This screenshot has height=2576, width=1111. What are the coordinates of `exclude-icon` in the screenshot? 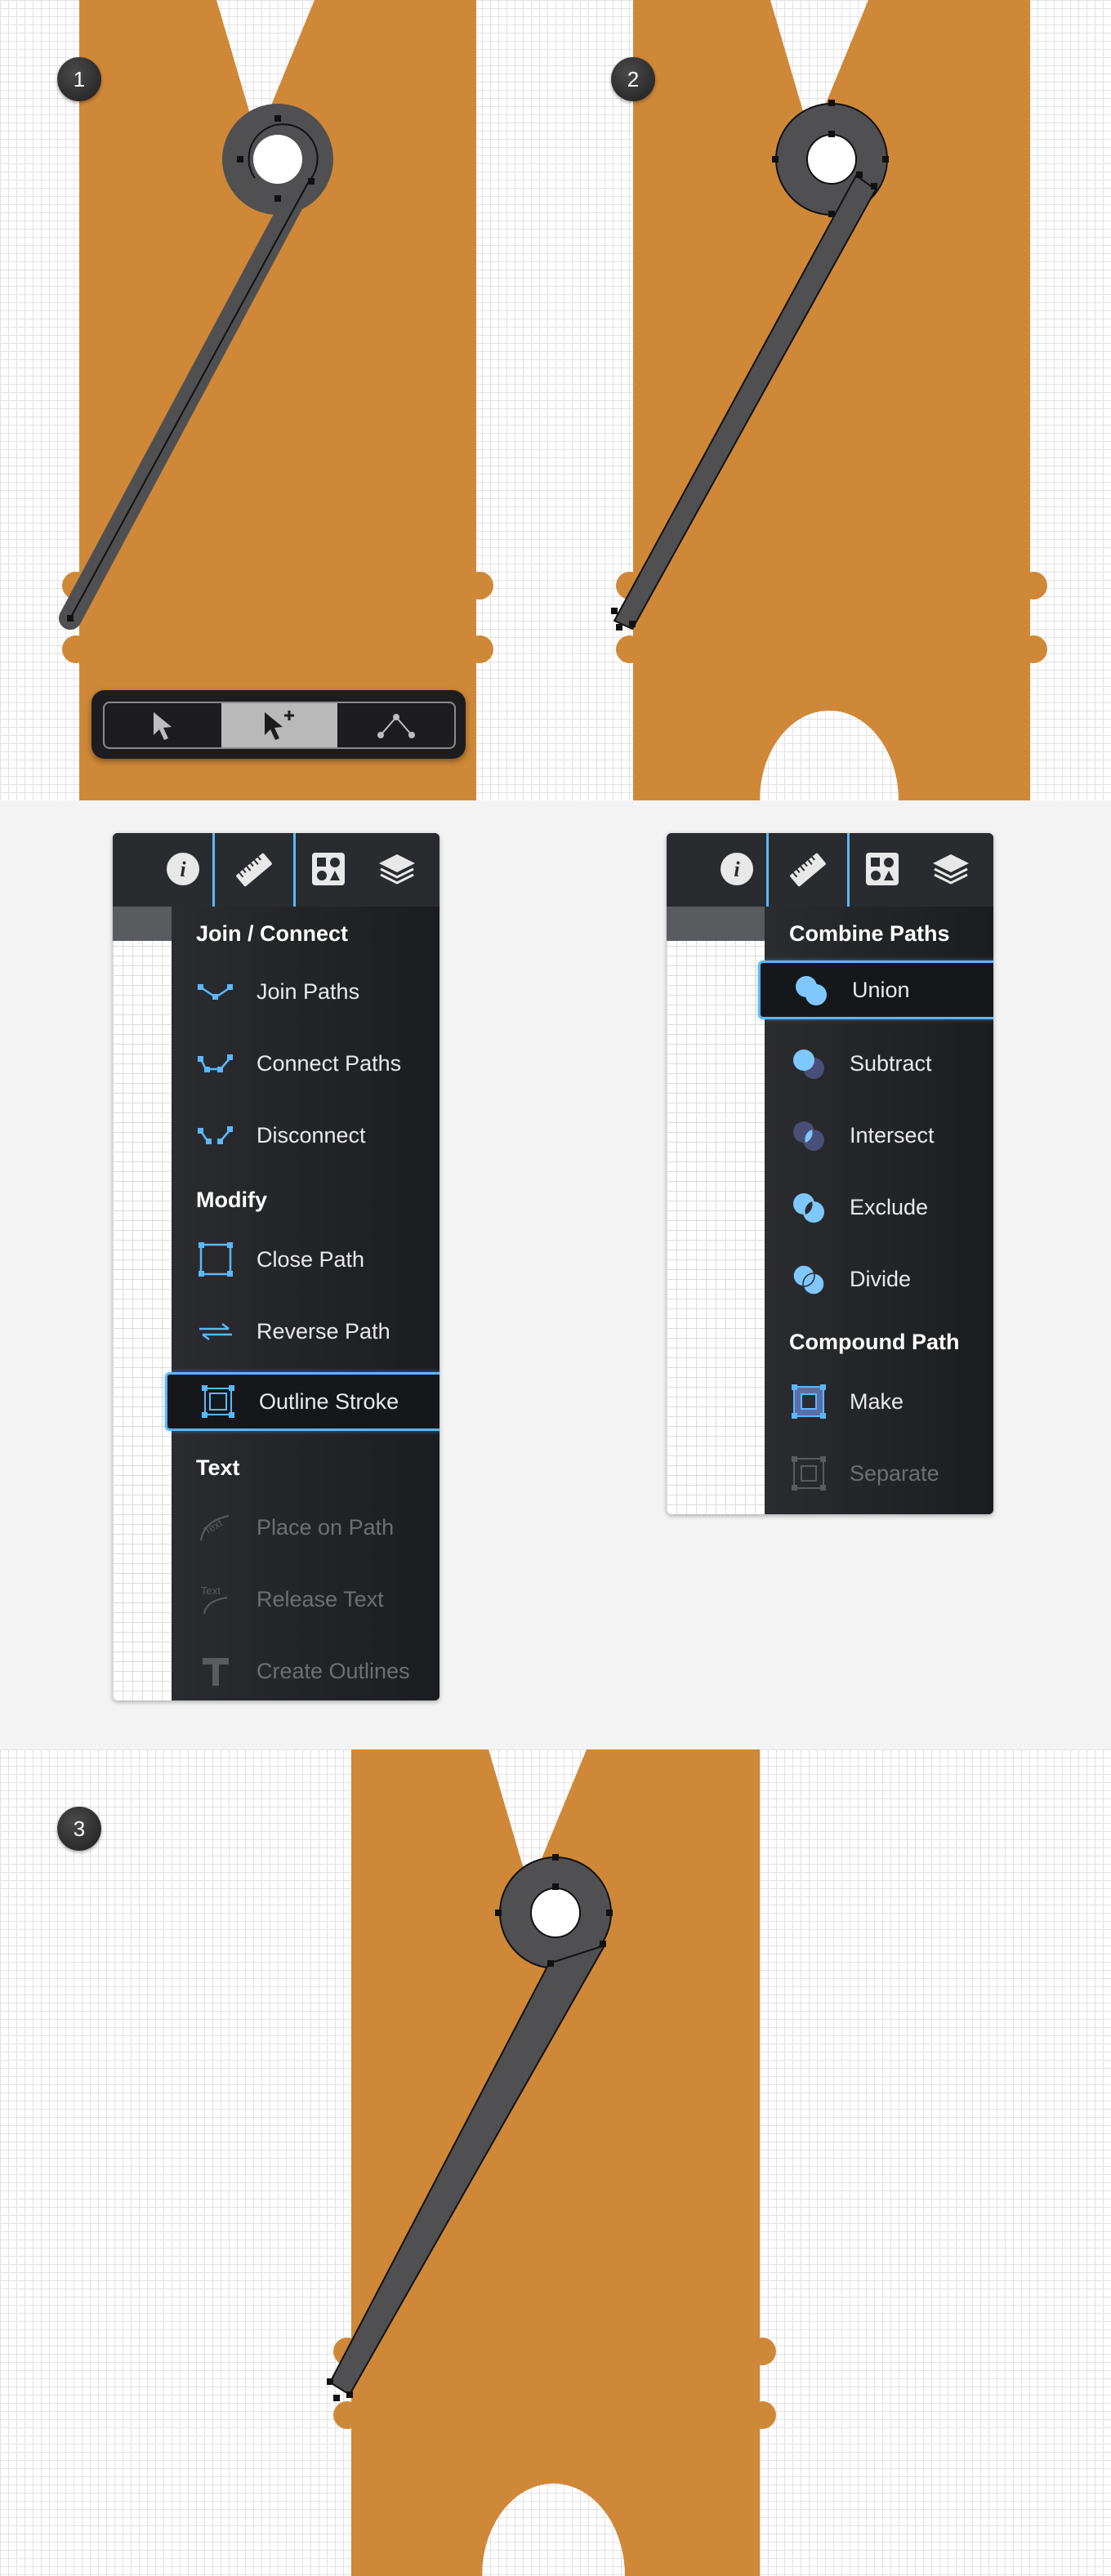 It's located at (808, 1208).